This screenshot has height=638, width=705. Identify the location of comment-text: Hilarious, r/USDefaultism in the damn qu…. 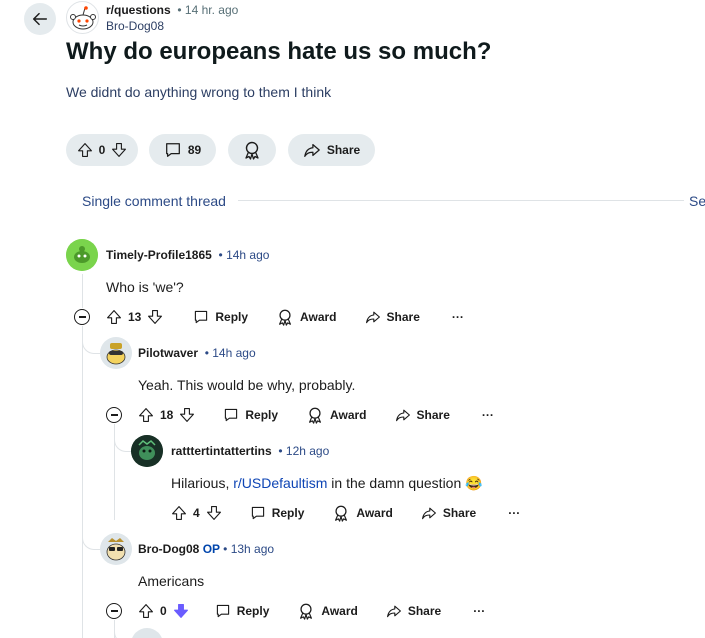
(327, 483).